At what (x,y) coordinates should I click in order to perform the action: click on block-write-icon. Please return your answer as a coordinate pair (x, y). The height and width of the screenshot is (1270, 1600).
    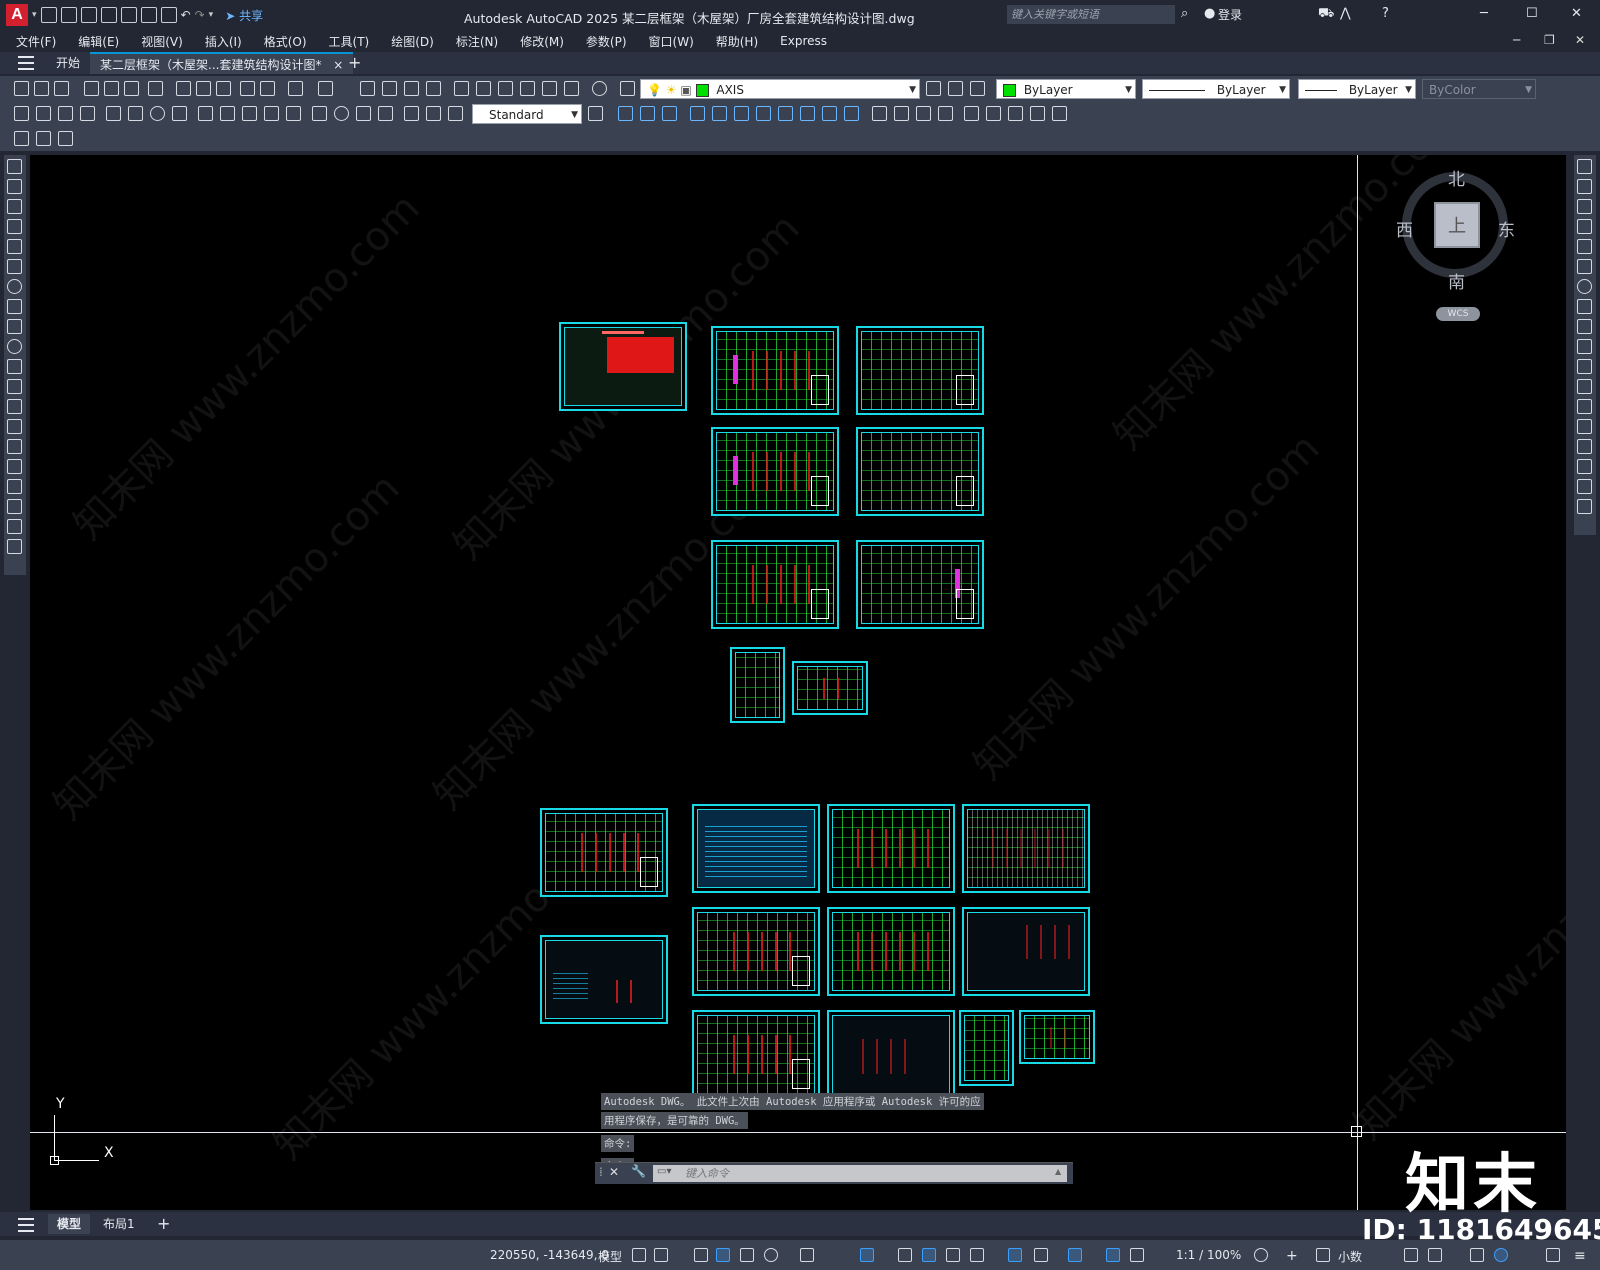
    Looking at the image, I should click on (65, 138).